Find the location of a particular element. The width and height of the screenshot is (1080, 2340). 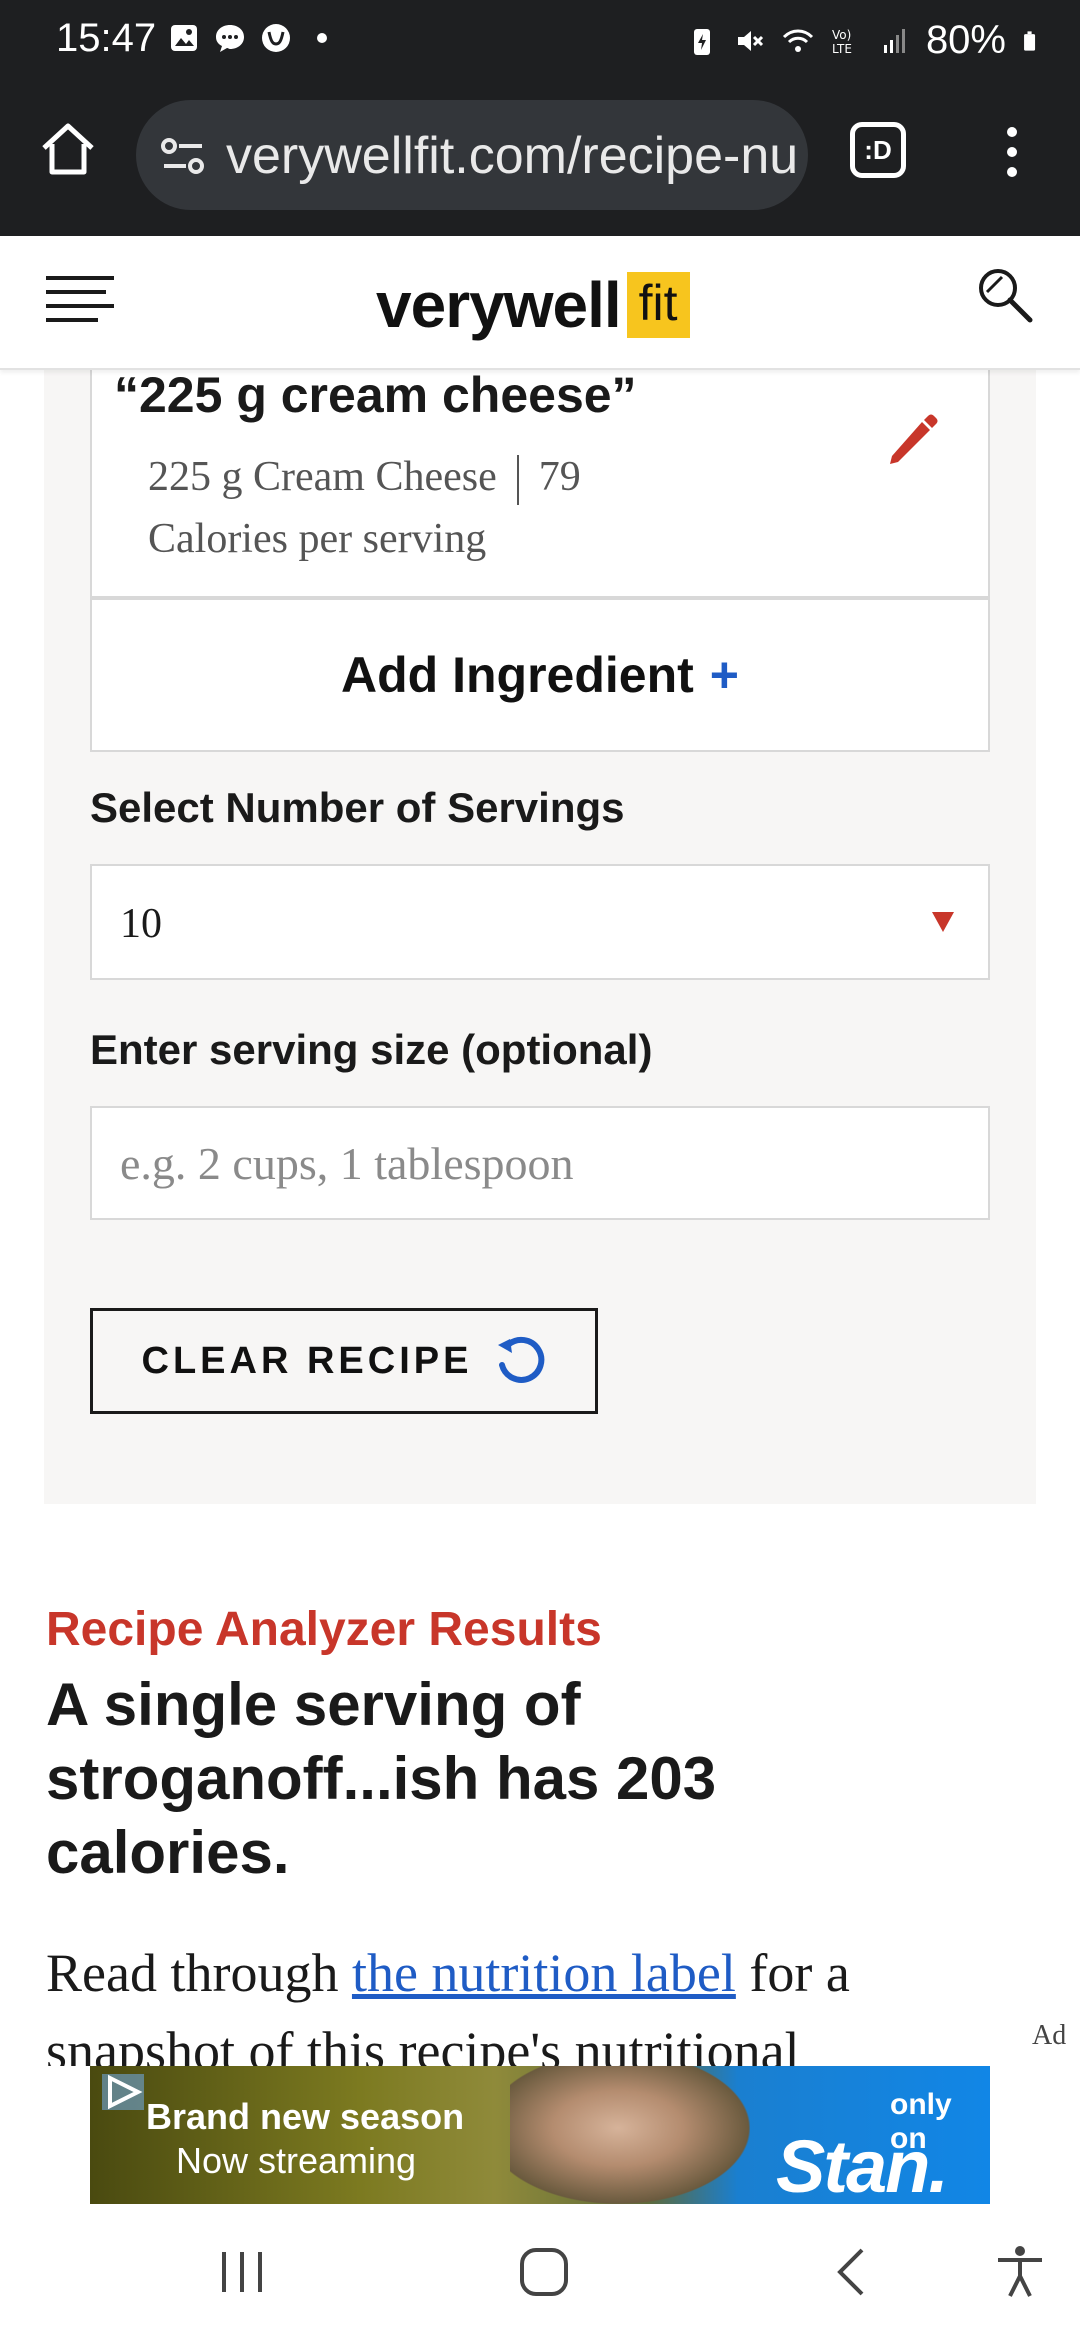

system-icons: Vo) LTE 80% is located at coordinates (865, 40).